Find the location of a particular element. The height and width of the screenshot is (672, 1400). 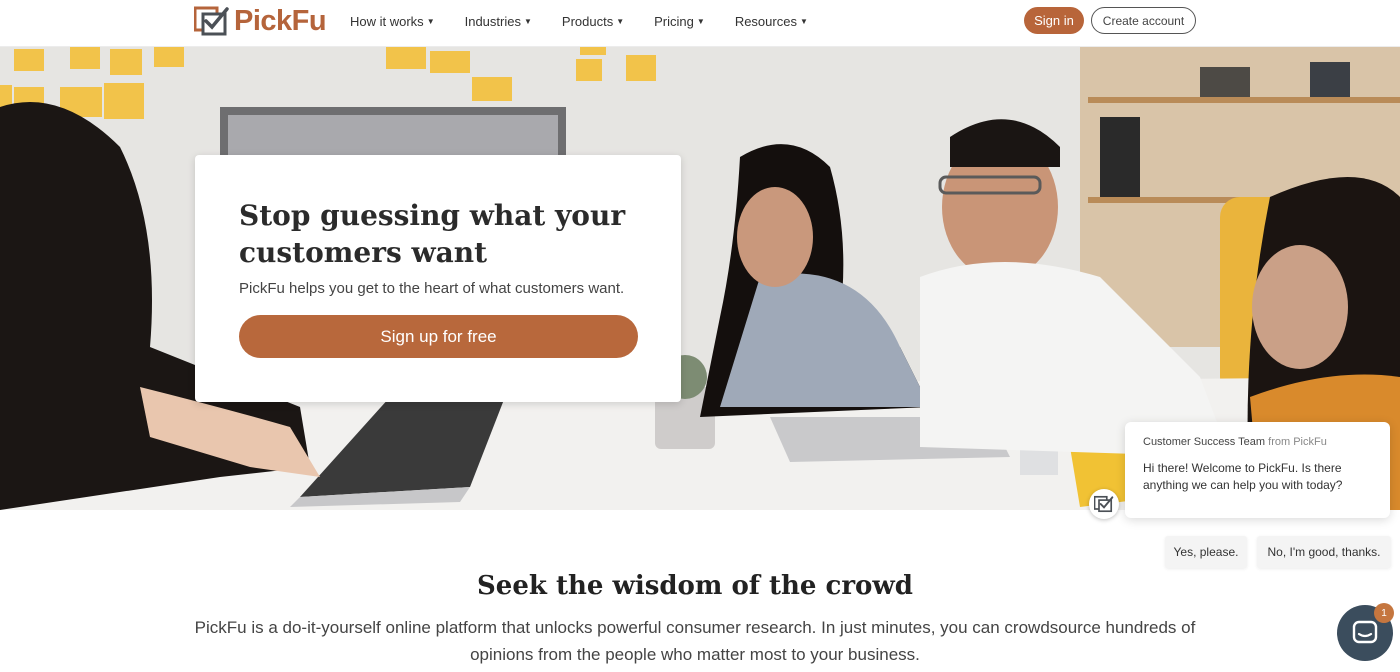

chat-reply-yes-button: Yes, please. is located at coordinates (1206, 552).